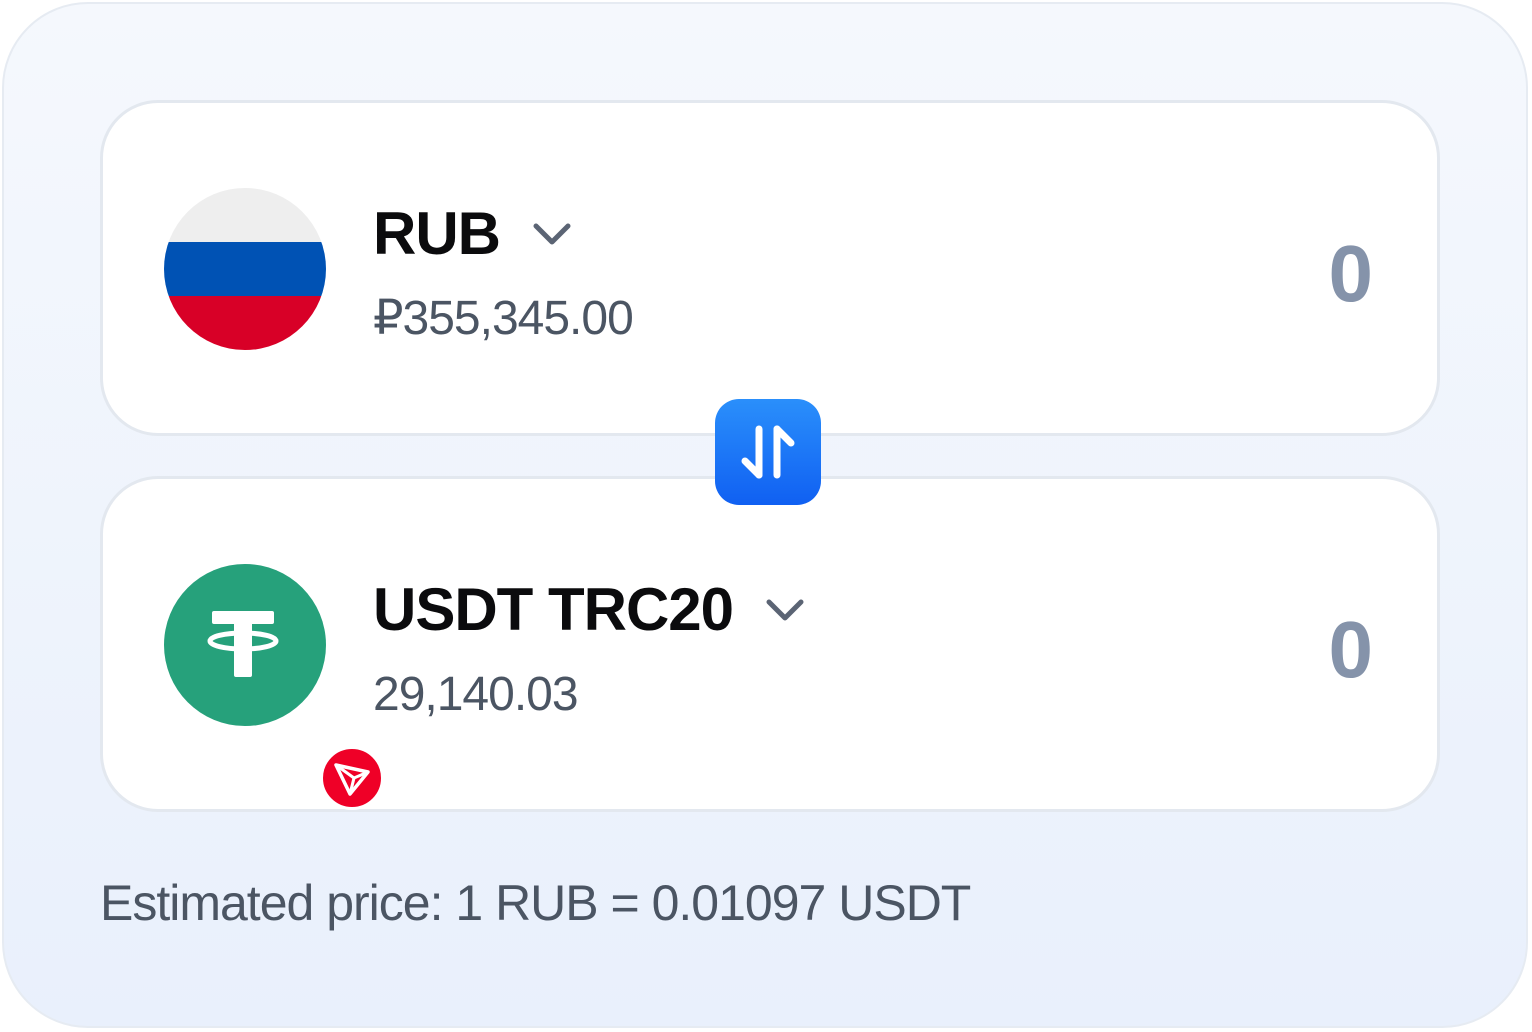  Describe the element at coordinates (274, 687) in the screenshot. I see `tether-icon` at that location.